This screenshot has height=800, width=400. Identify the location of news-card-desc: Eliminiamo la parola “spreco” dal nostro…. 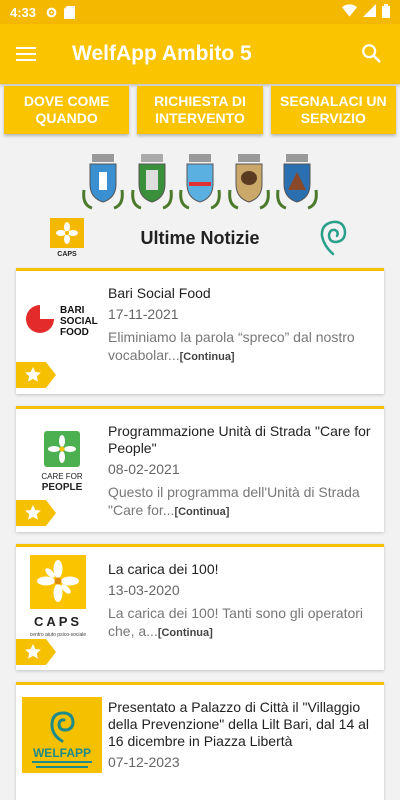
(231, 346).